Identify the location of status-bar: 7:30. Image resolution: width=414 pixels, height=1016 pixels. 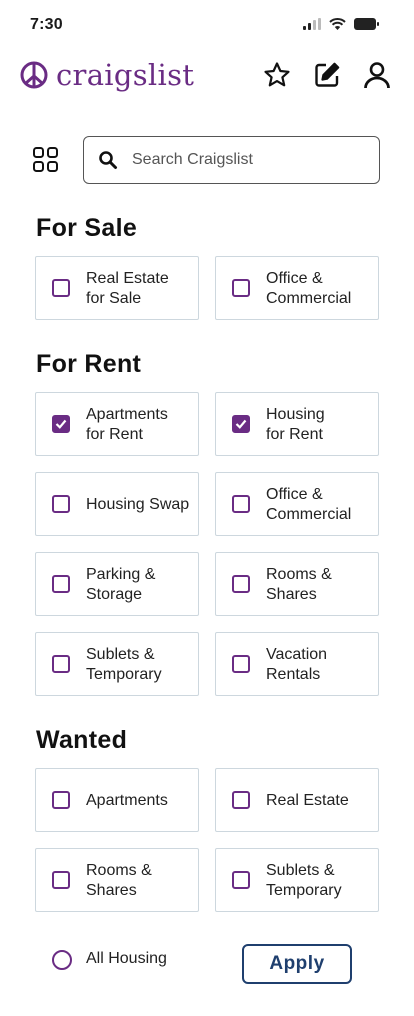
(207, 25).